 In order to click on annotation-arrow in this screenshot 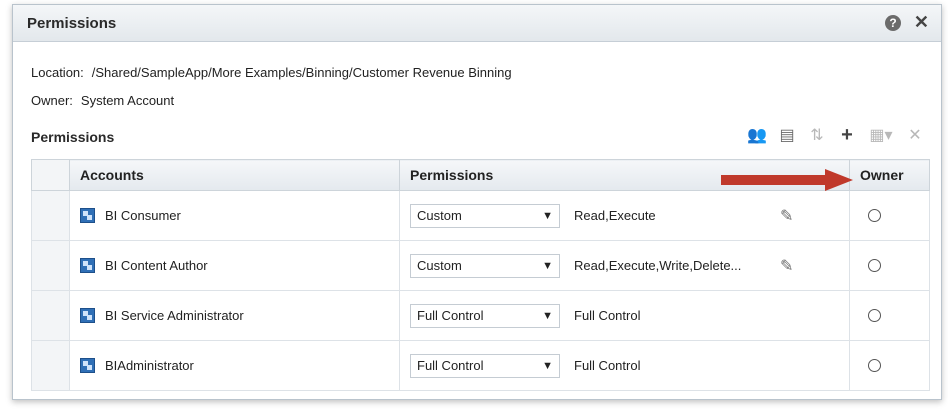, I will do `click(787, 180)`.